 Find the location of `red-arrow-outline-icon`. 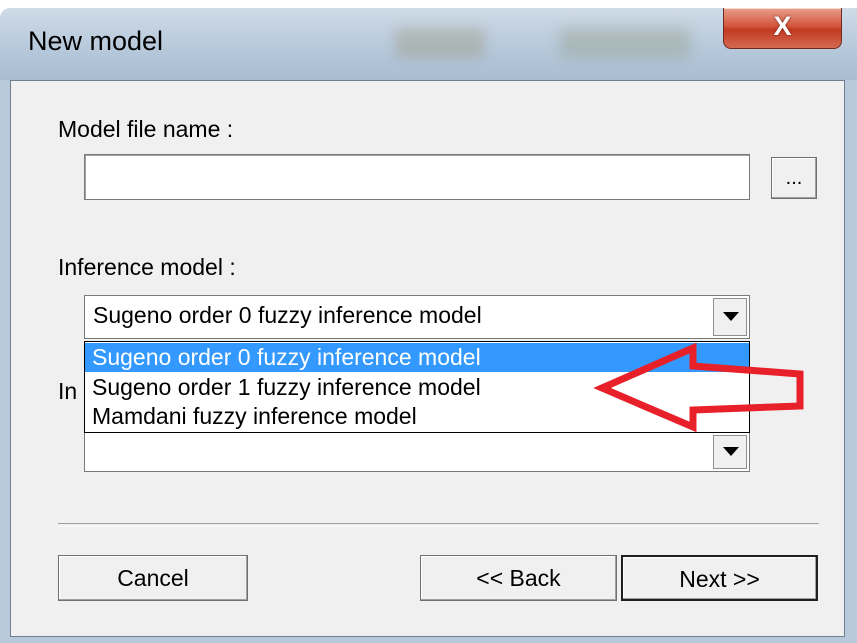

red-arrow-outline-icon is located at coordinates (698, 387).